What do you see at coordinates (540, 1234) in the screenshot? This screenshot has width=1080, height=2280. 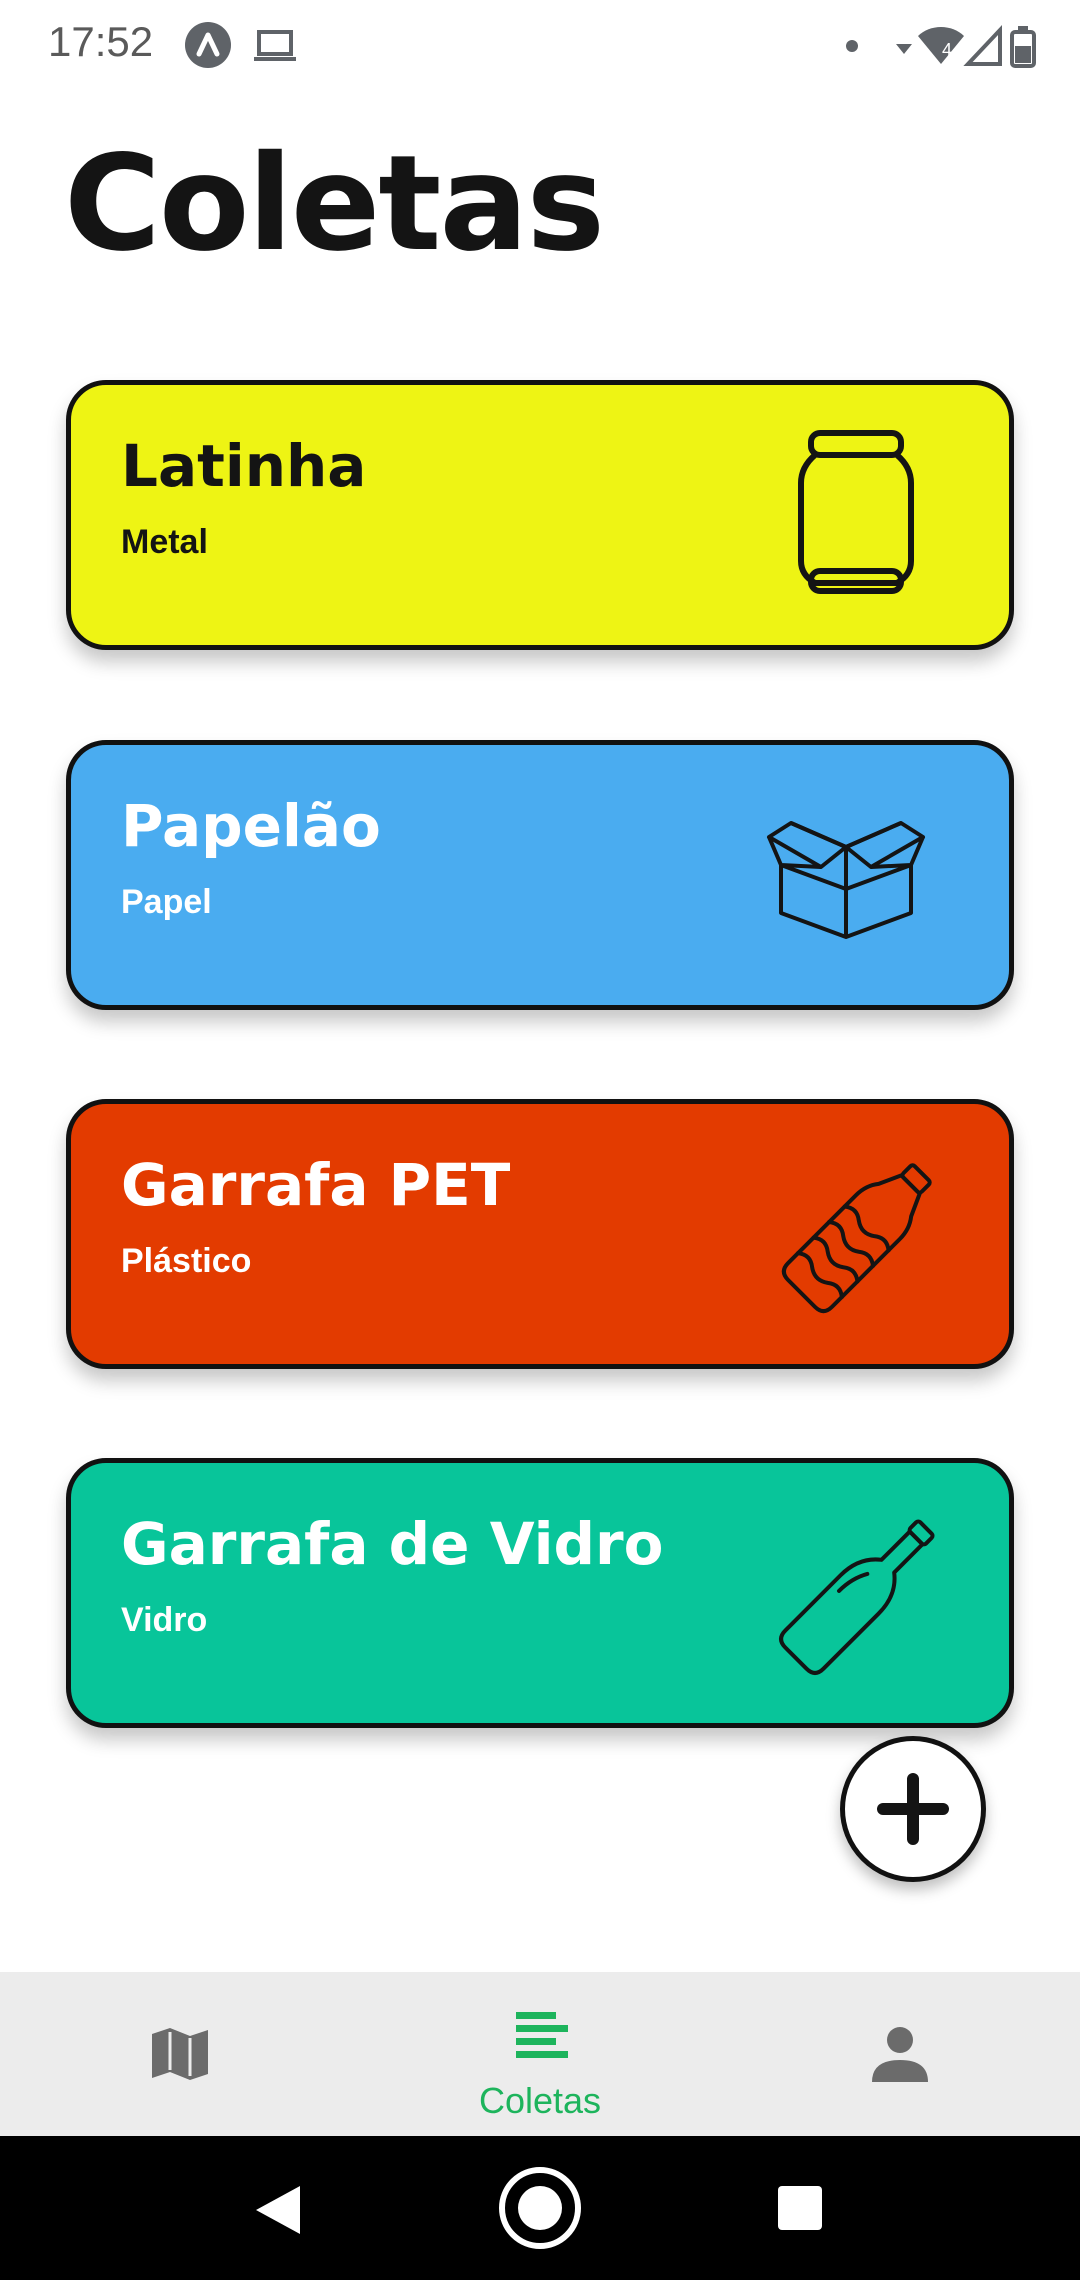 I see `card-garrafa-pet: Garrafa PET Plástico` at bounding box center [540, 1234].